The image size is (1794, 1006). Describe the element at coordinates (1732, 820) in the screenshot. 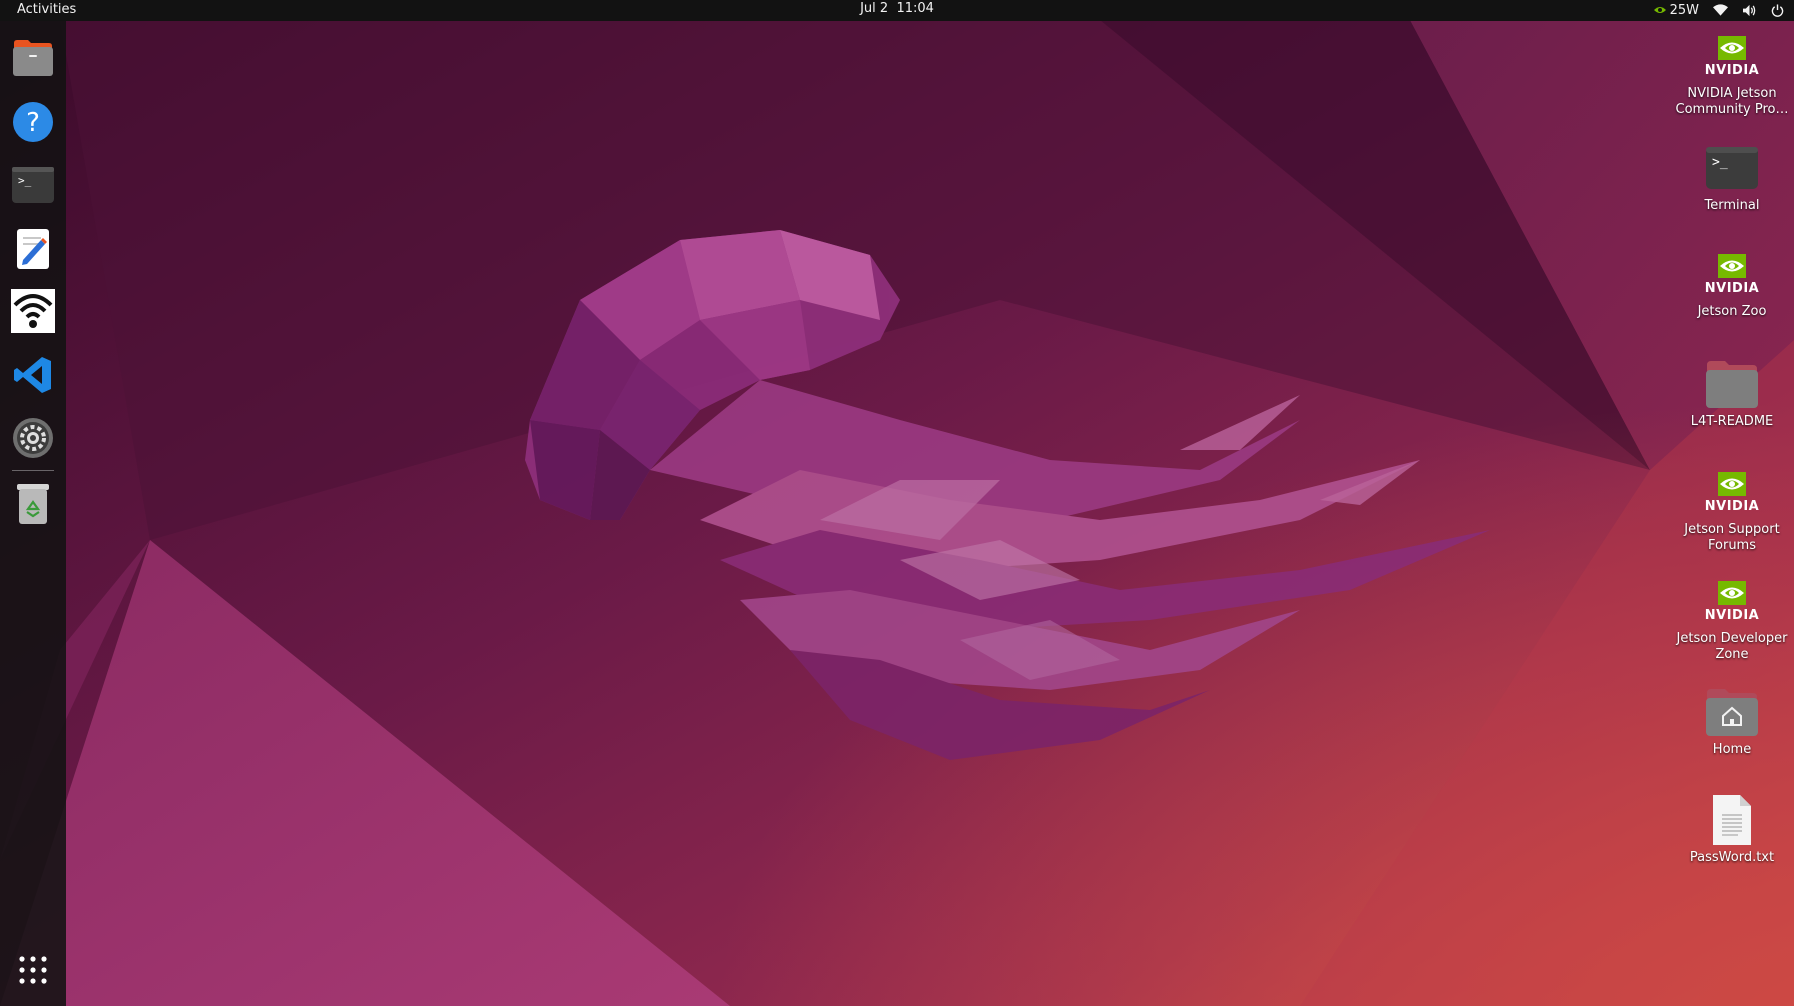

I see `text-file-icon` at that location.